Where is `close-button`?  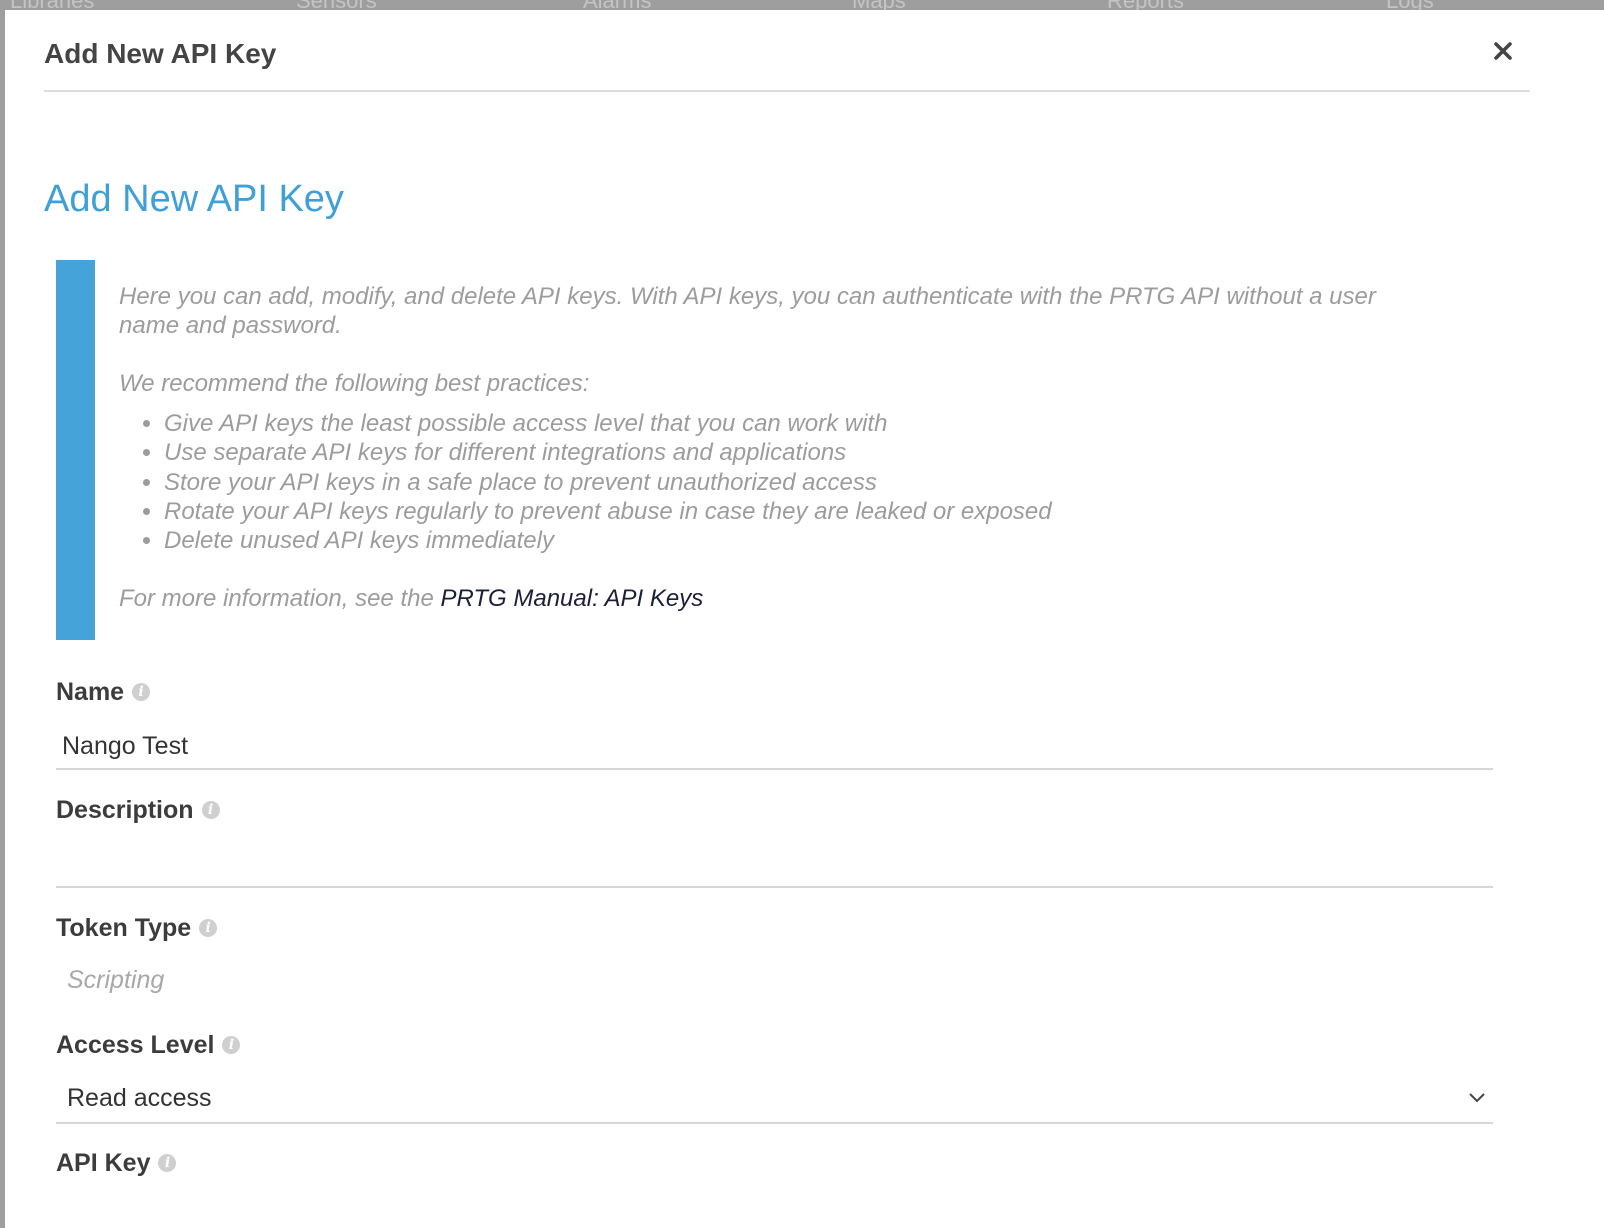 close-button is located at coordinates (1503, 51).